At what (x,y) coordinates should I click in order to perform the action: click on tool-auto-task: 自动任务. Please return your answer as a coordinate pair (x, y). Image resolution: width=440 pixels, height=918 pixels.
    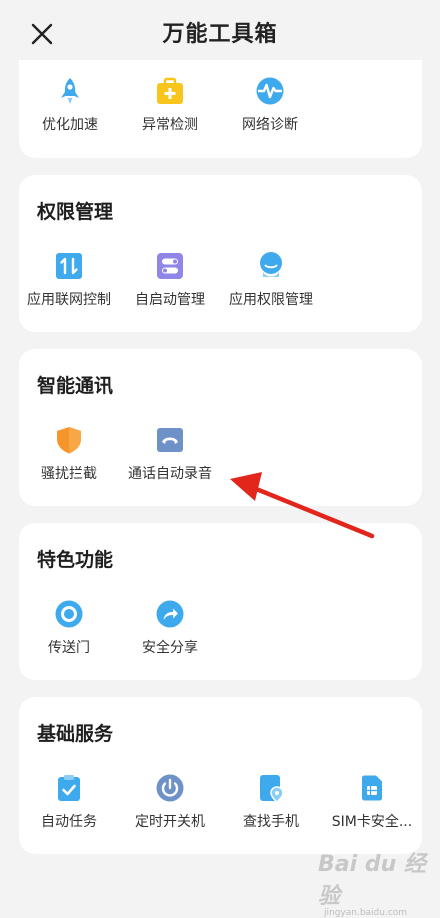
    Looking at the image, I should click on (69, 802).